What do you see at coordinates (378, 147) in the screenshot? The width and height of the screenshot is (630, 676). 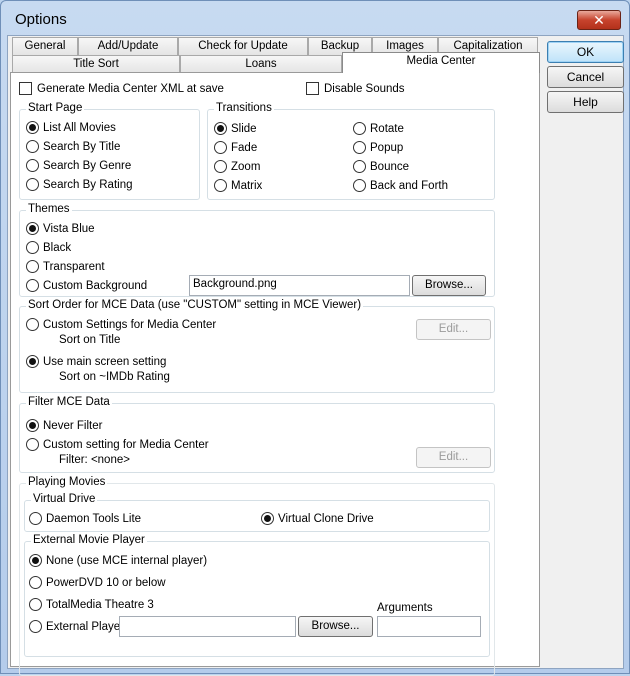 I see `transition-option: Popup` at bounding box center [378, 147].